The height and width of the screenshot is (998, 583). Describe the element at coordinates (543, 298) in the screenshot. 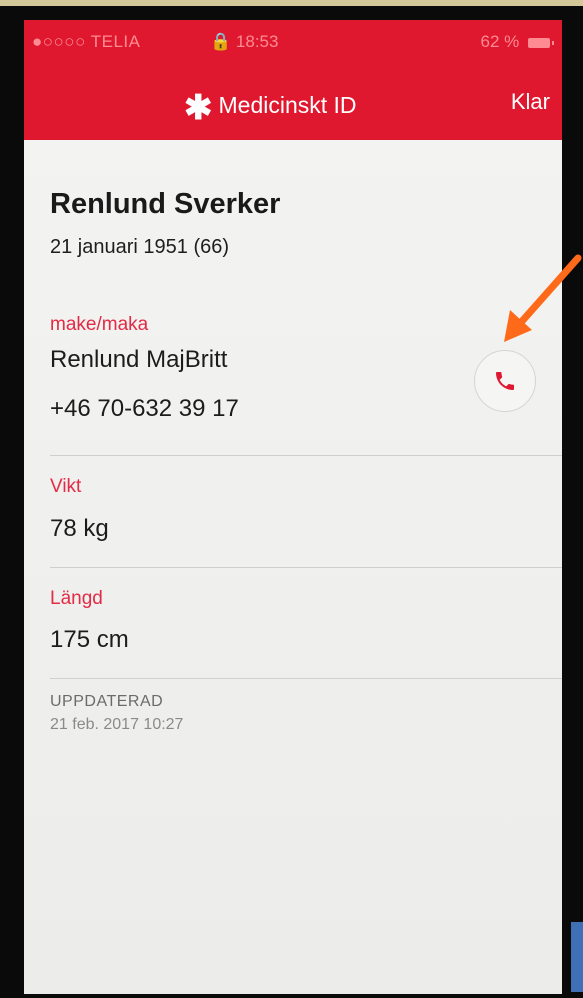

I see `annotation-arrow-icon` at that location.